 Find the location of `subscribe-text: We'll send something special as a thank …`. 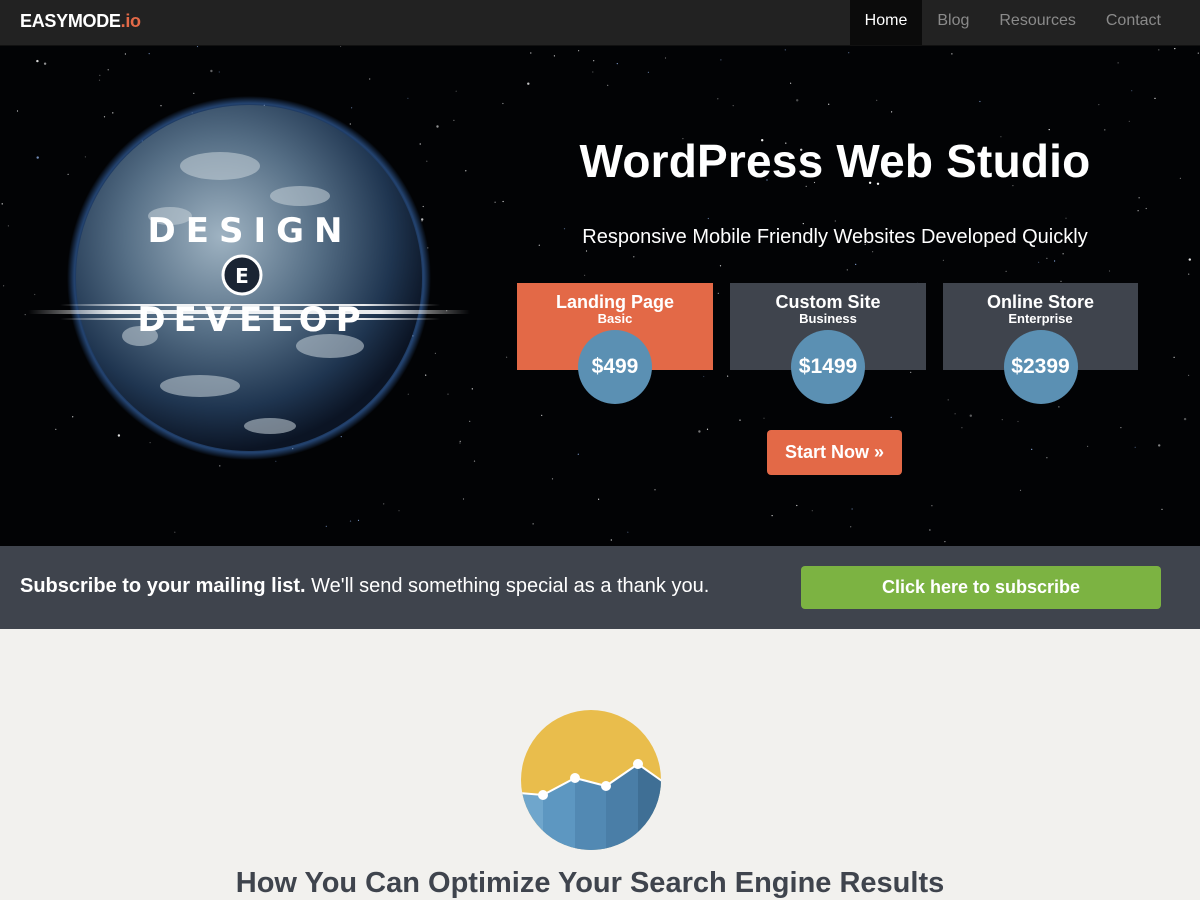

subscribe-text: We'll send something special as a thank … is located at coordinates (507, 586).